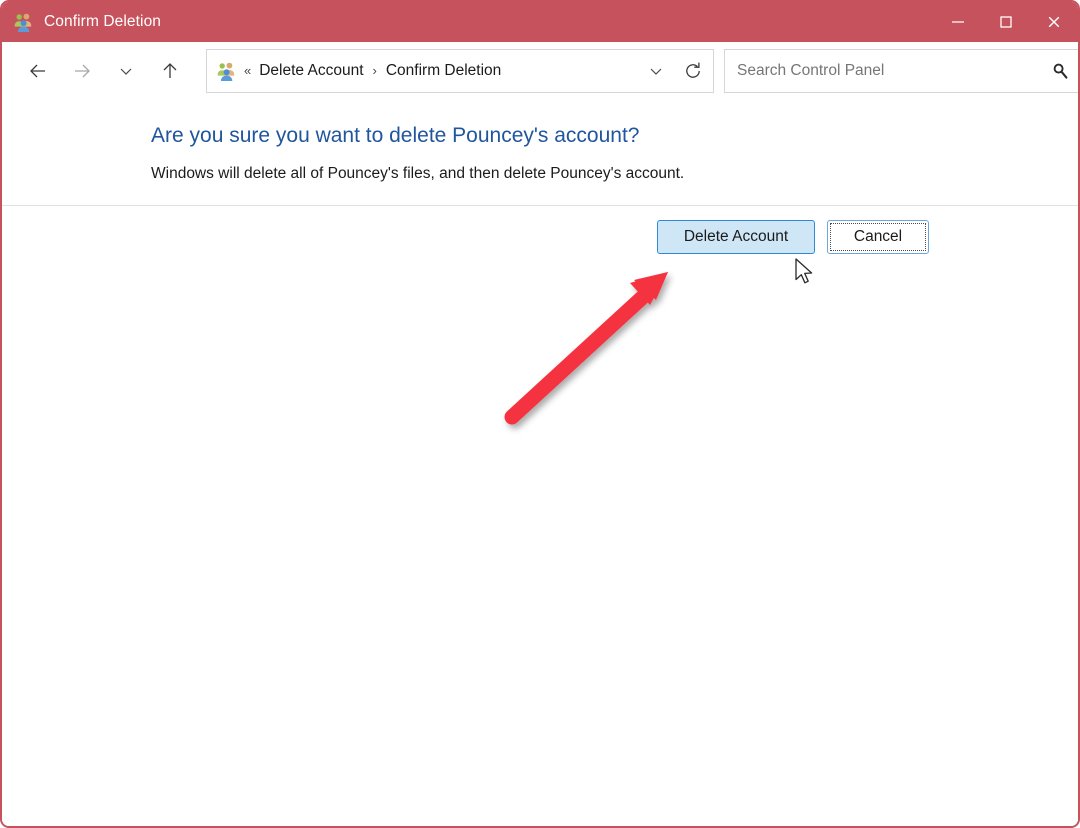 This screenshot has height=828, width=1080. What do you see at coordinates (736, 237) in the screenshot?
I see `delete-account-button: Delete Account` at bounding box center [736, 237].